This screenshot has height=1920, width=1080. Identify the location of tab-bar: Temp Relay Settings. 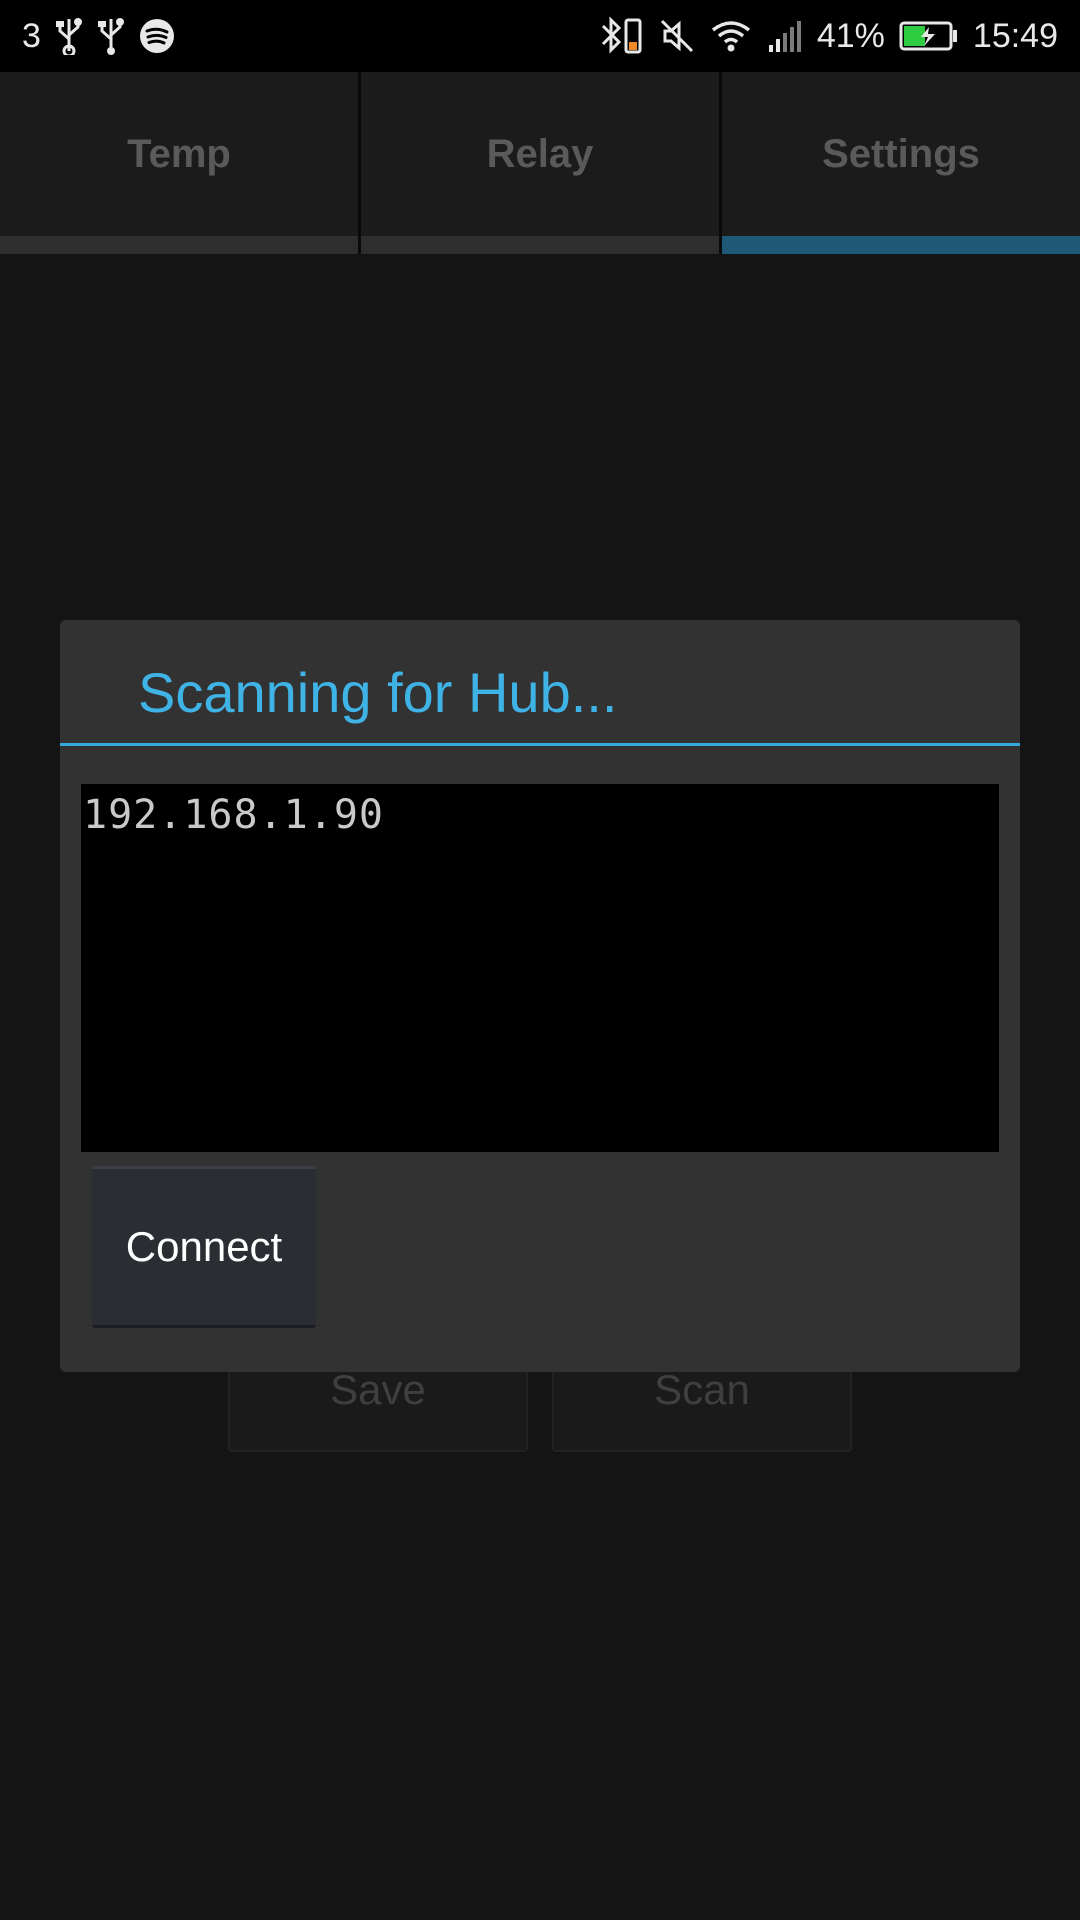
(540, 163).